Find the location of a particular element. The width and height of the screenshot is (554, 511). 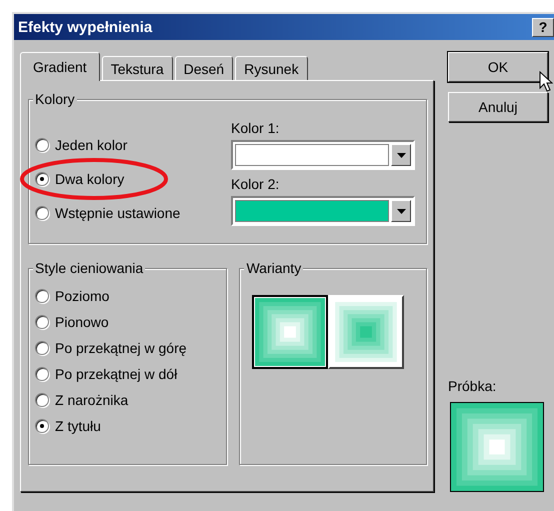

picker-label: Kolor 1: is located at coordinates (255, 128).